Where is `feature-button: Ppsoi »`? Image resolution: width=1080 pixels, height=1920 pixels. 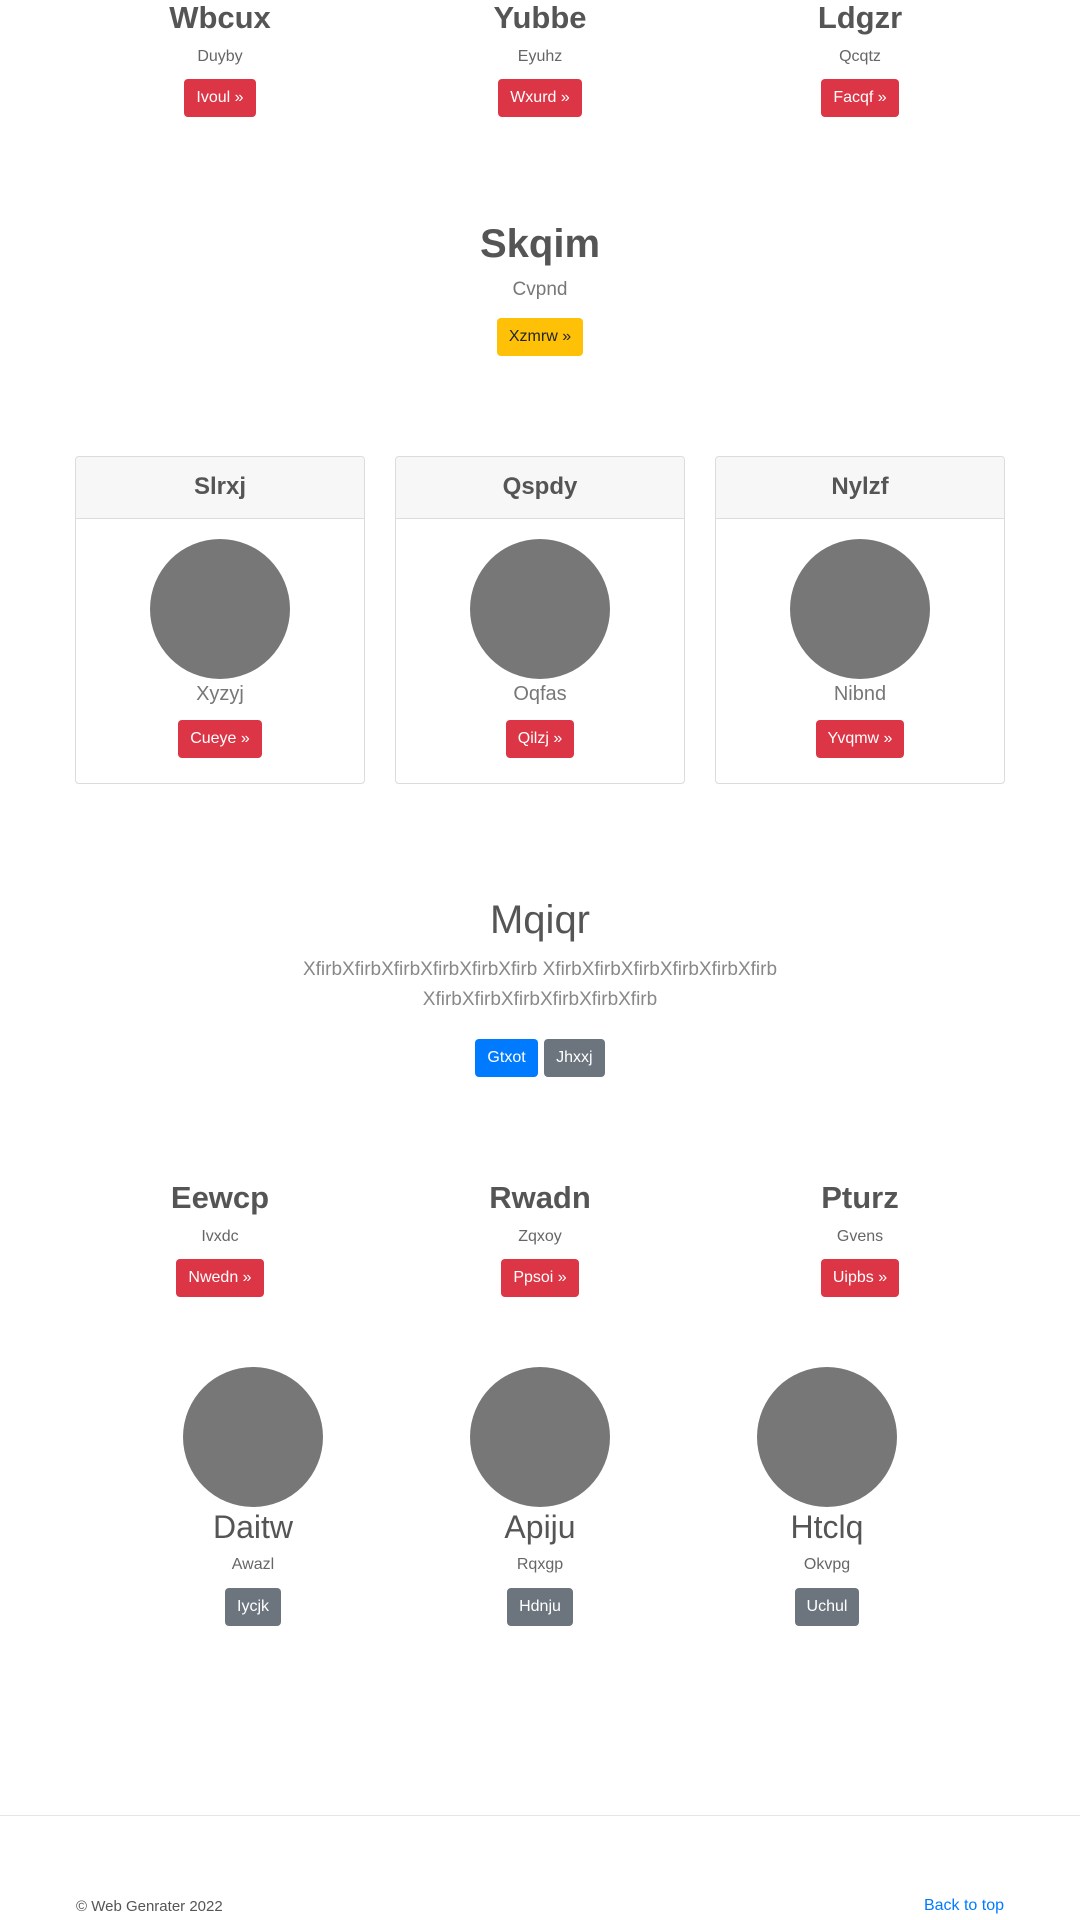 feature-button: Ppsoi » is located at coordinates (540, 1278).